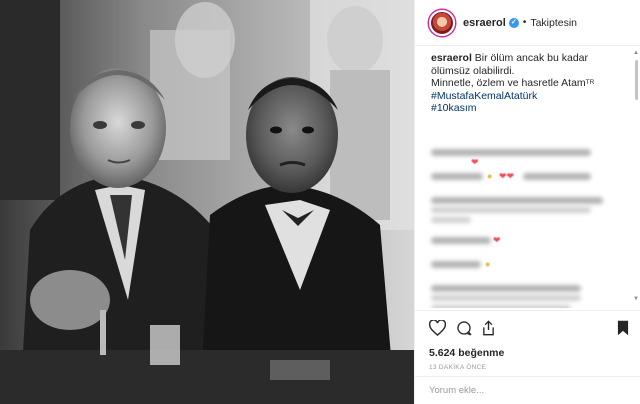 The image size is (640, 404). What do you see at coordinates (488, 328) in the screenshot?
I see `share-icon` at bounding box center [488, 328].